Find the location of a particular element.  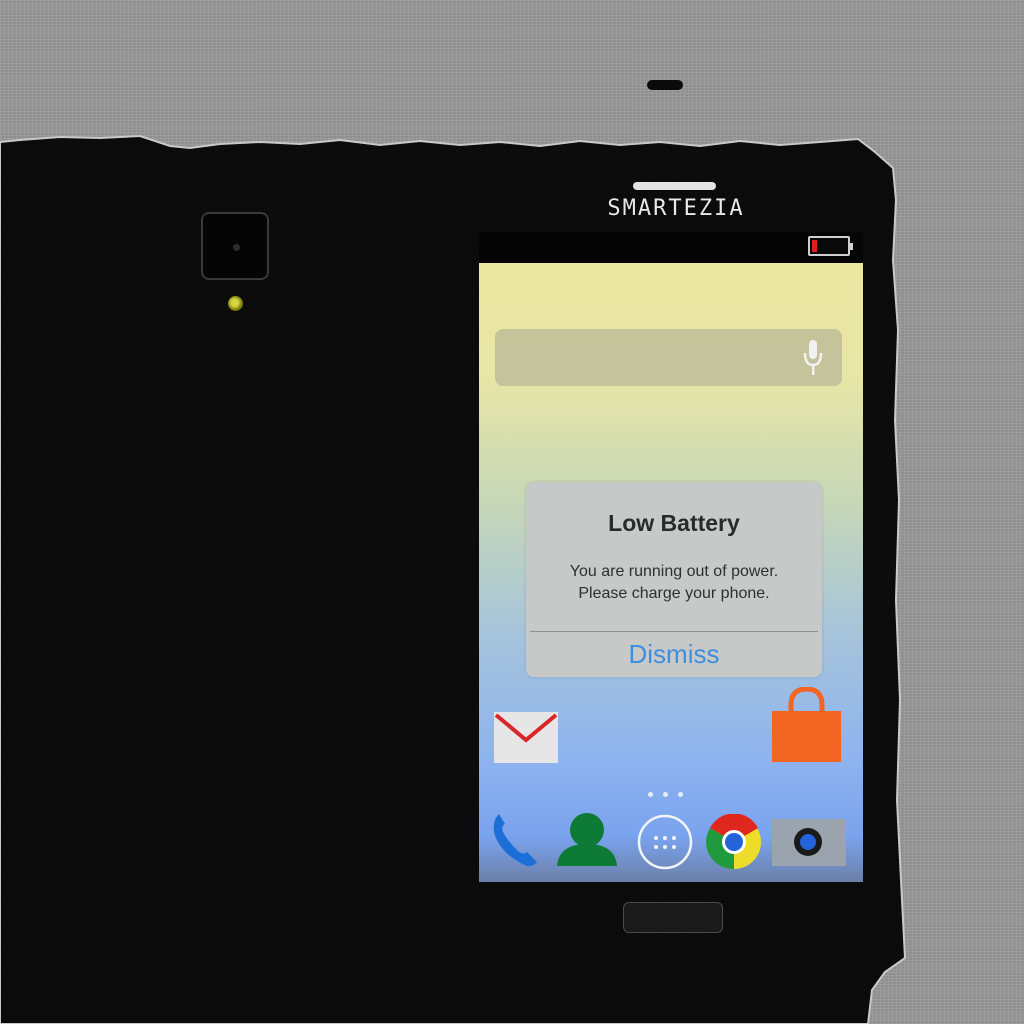

dismiss-button: Dismiss is located at coordinates (674, 654).